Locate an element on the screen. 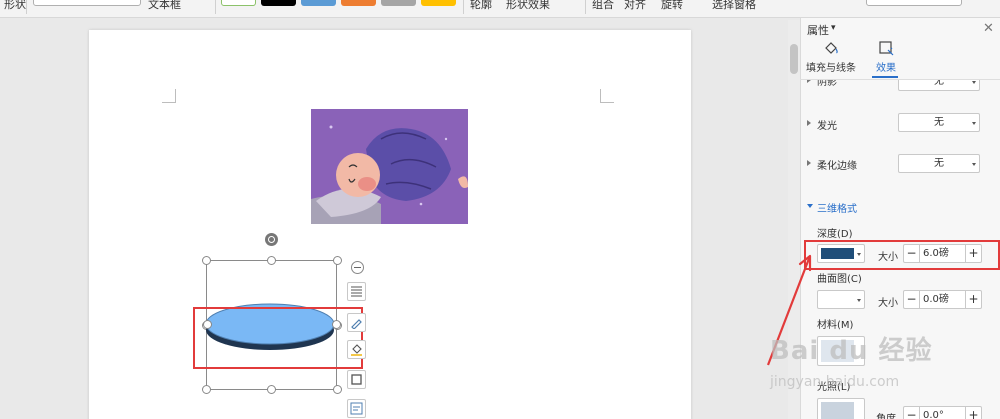 This screenshot has height=419, width=1000. depth-label: 深度(D) is located at coordinates (835, 234).